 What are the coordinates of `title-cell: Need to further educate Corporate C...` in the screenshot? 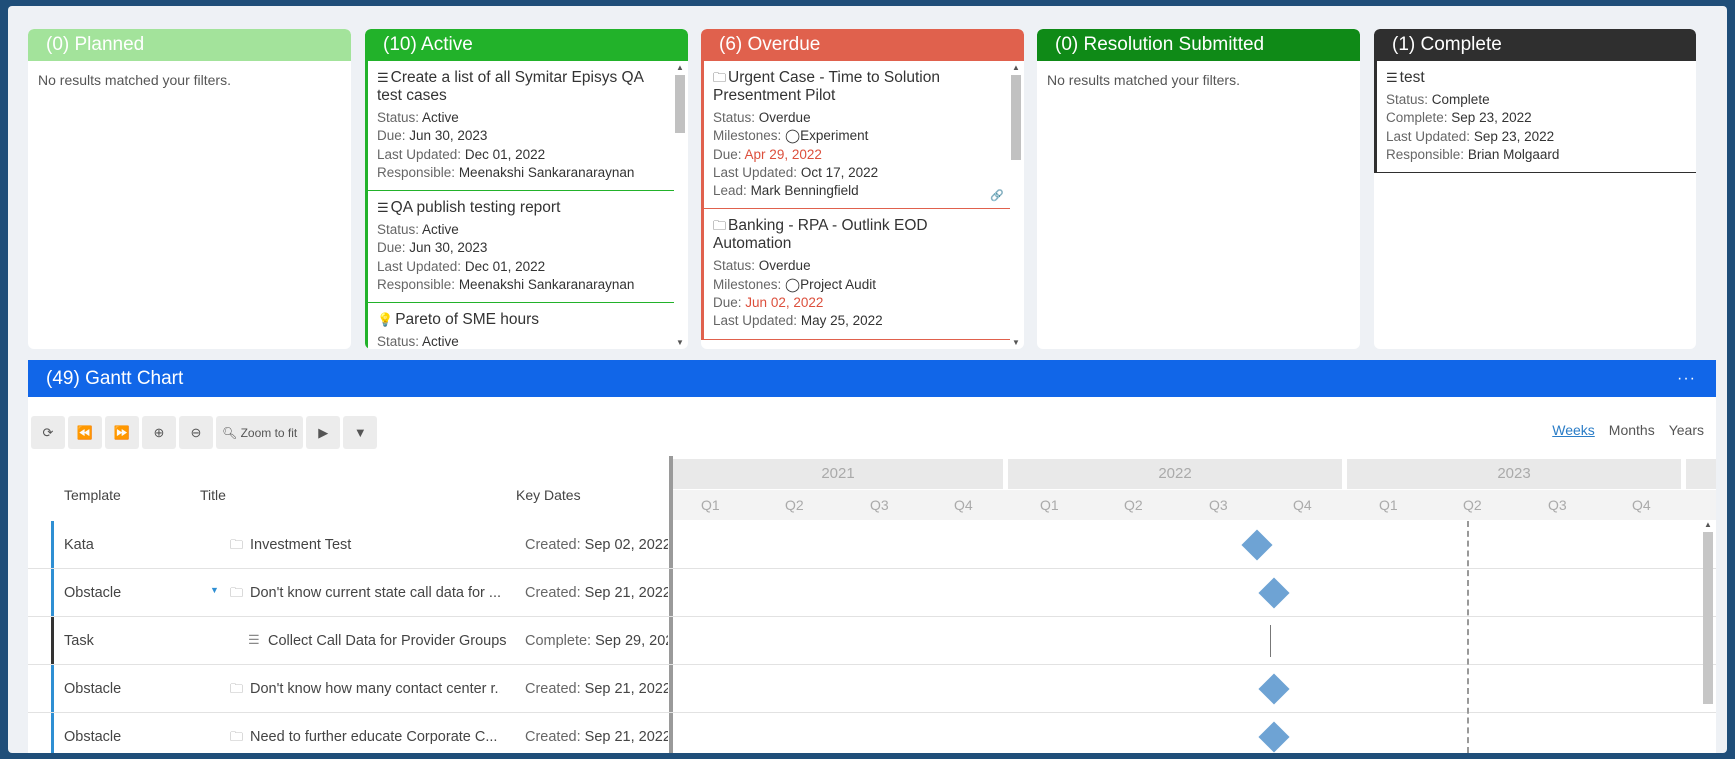 It's located at (375, 737).